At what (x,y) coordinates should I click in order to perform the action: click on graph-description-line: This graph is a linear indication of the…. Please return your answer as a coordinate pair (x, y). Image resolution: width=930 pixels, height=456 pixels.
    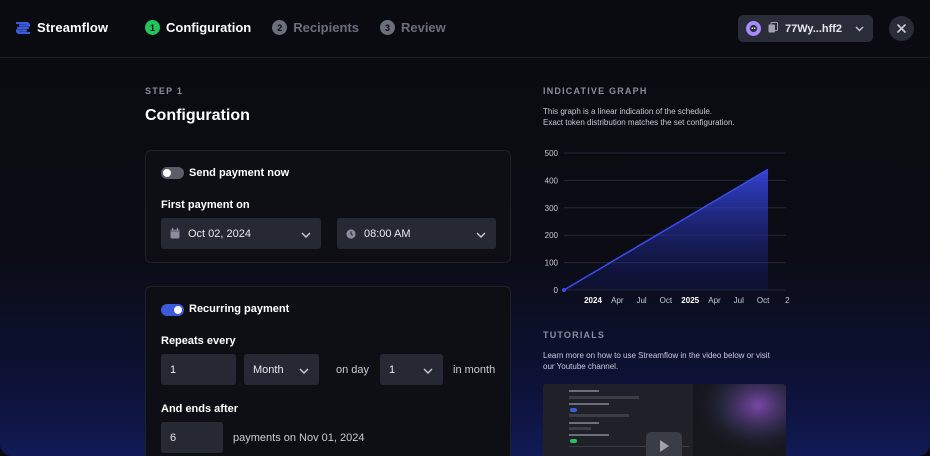
    Looking at the image, I should click on (627, 111).